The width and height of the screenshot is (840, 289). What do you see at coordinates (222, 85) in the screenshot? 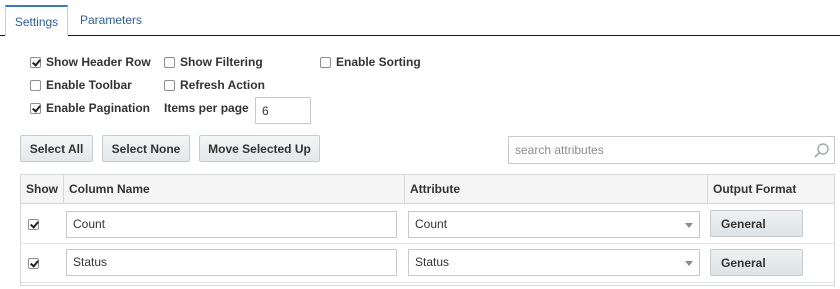
I see `refresh-action-label: Refresh Action` at bounding box center [222, 85].